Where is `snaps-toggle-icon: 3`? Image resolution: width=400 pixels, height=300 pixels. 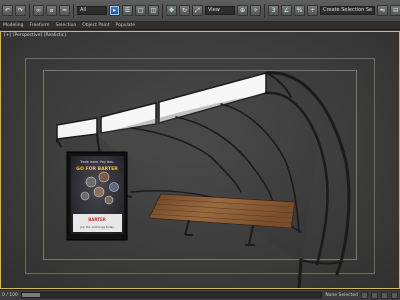 snaps-toggle-icon: 3 is located at coordinates (273, 10).